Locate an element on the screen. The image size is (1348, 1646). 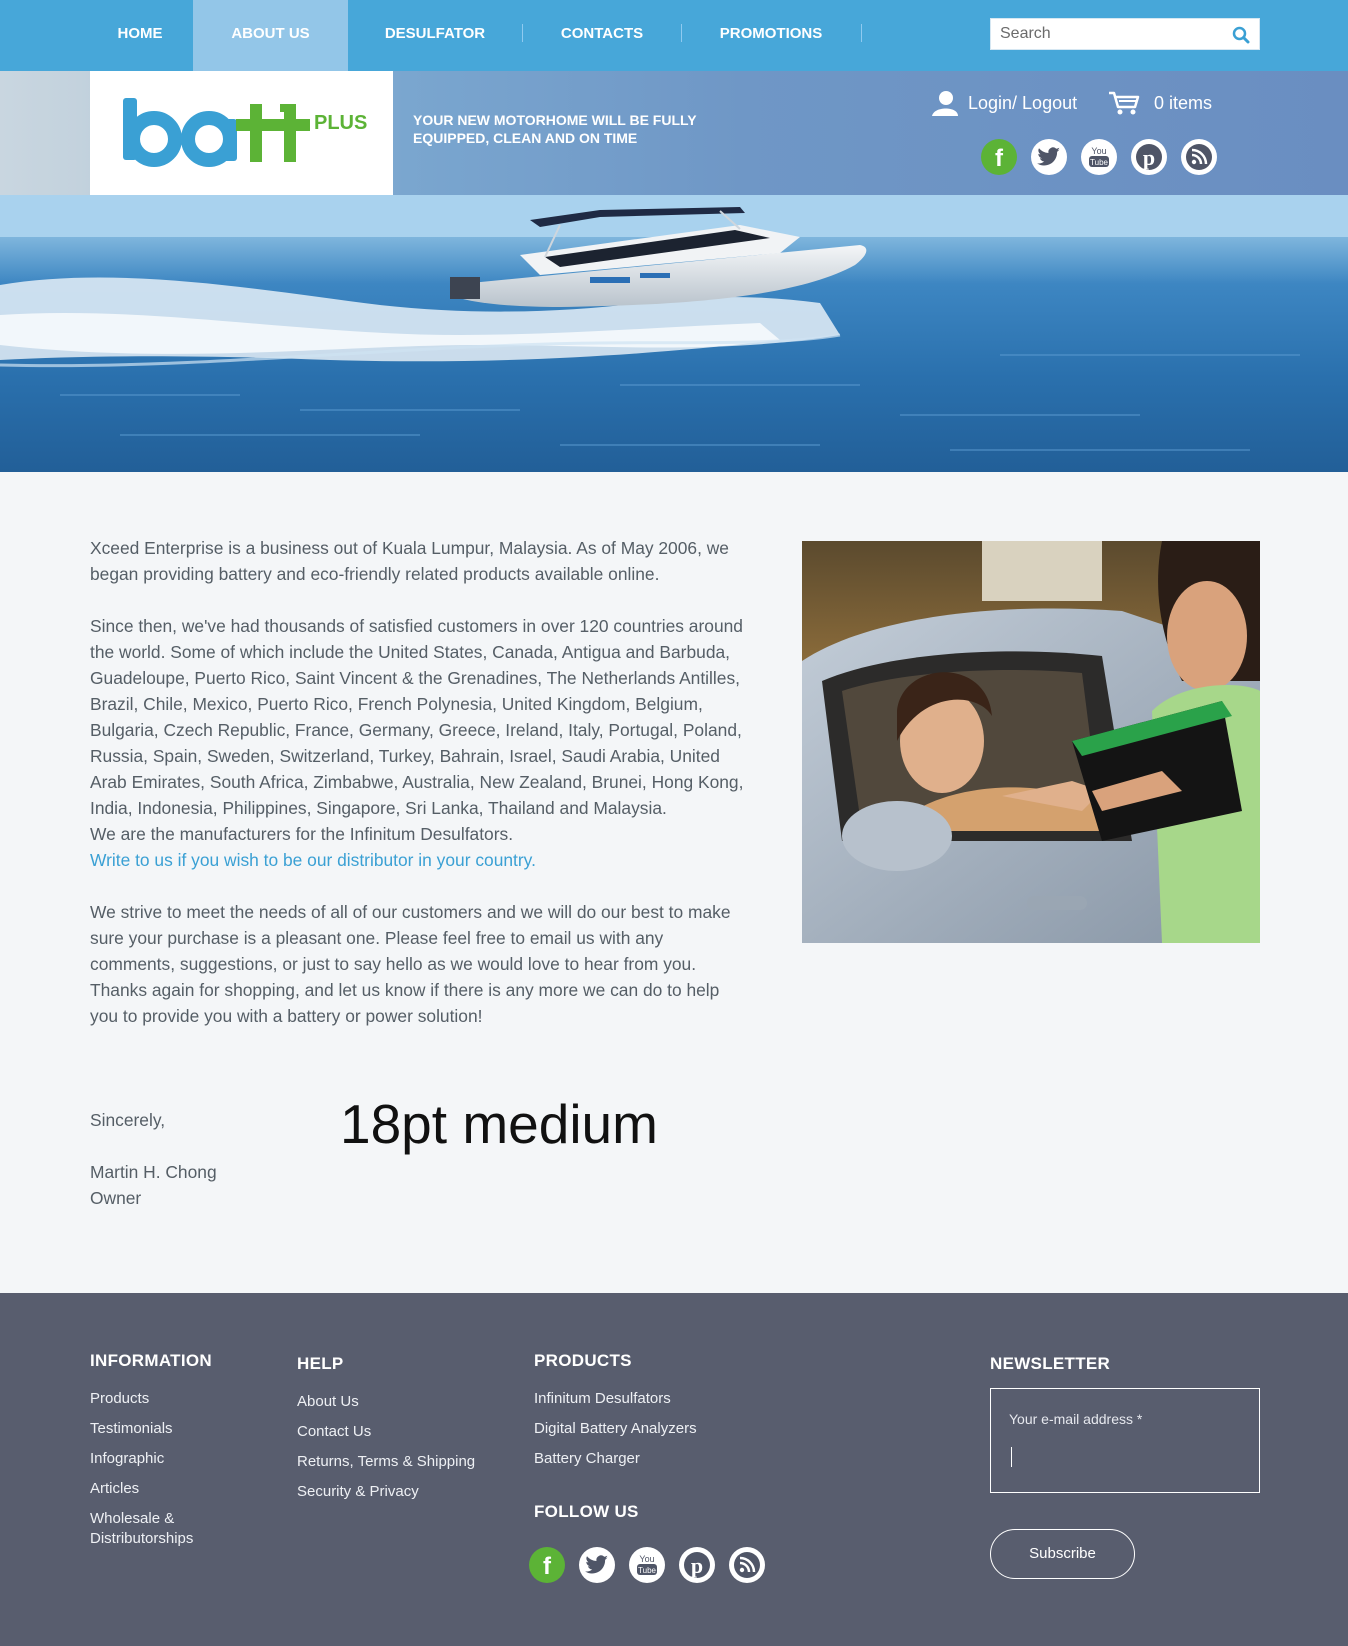
login-label: Login/ Logout is located at coordinates (1023, 102).